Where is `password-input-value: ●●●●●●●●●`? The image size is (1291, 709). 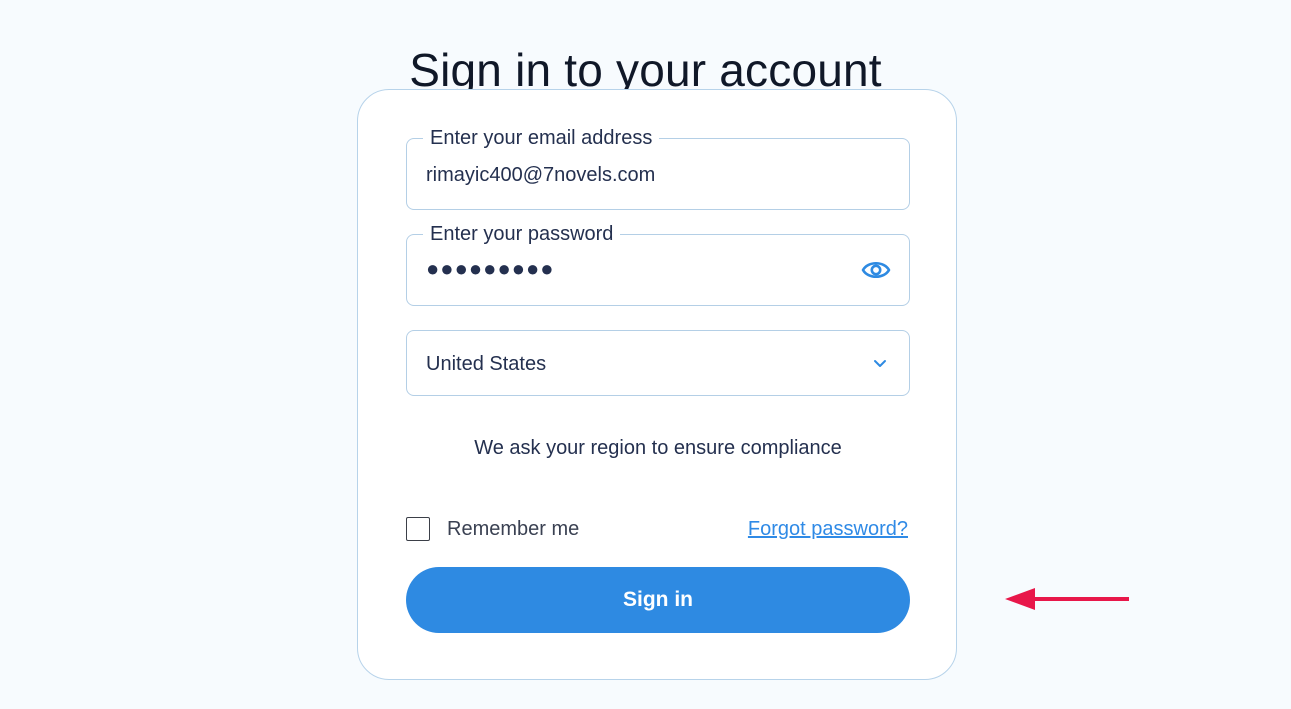 password-input-value: ●●●●●●●●● is located at coordinates (490, 269).